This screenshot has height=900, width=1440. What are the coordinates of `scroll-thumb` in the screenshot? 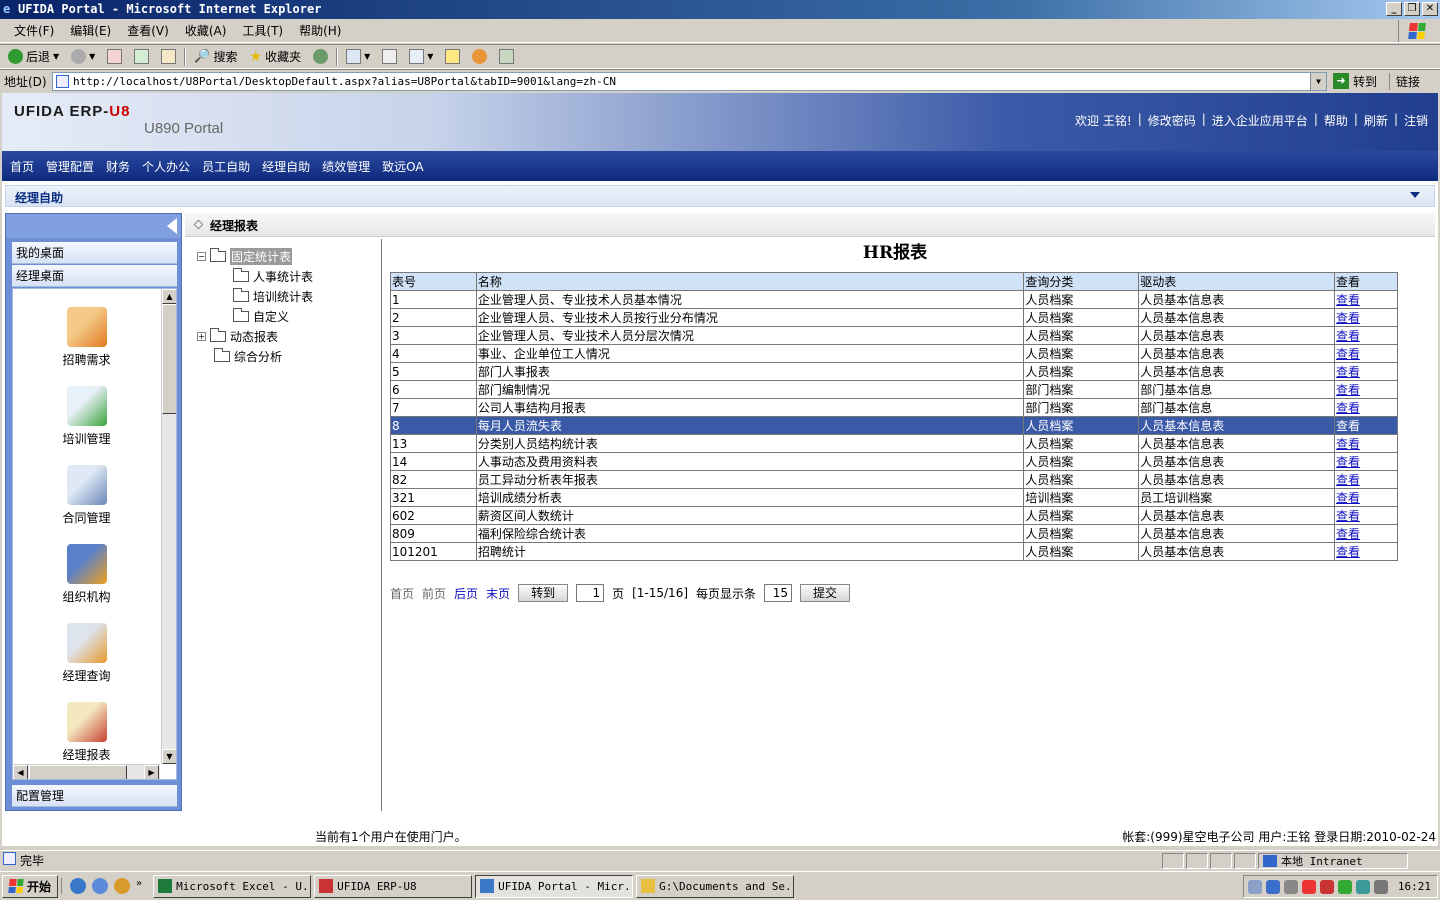 It's located at (169, 359).